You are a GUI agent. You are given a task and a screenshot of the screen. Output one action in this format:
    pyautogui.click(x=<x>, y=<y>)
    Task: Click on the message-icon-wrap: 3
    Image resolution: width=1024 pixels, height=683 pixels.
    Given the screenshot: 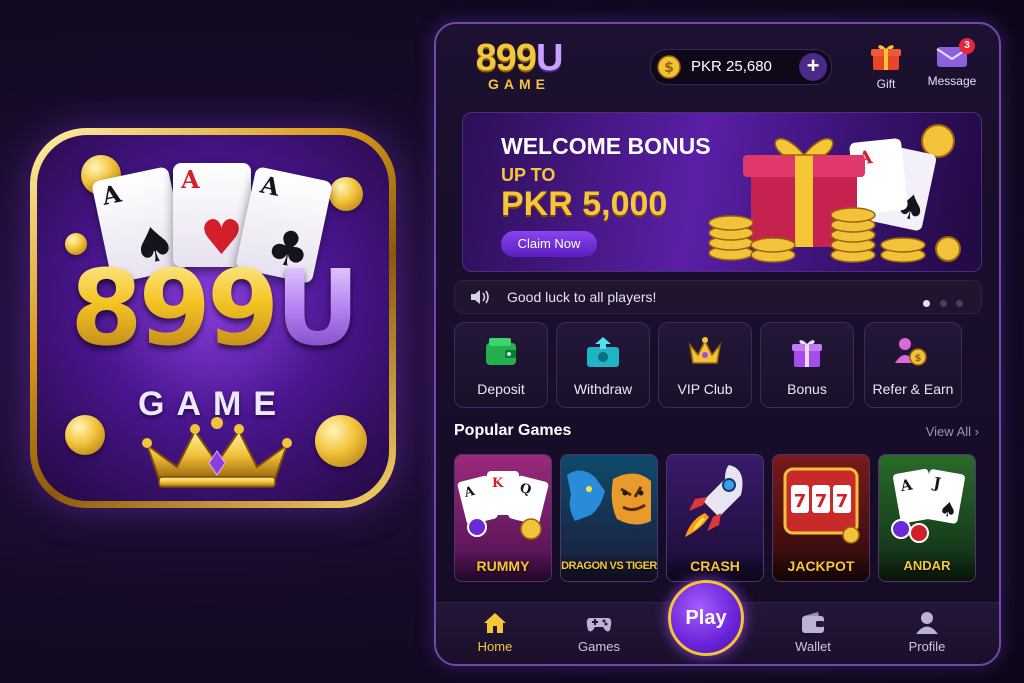 What is the action you would take?
    pyautogui.click(x=955, y=55)
    